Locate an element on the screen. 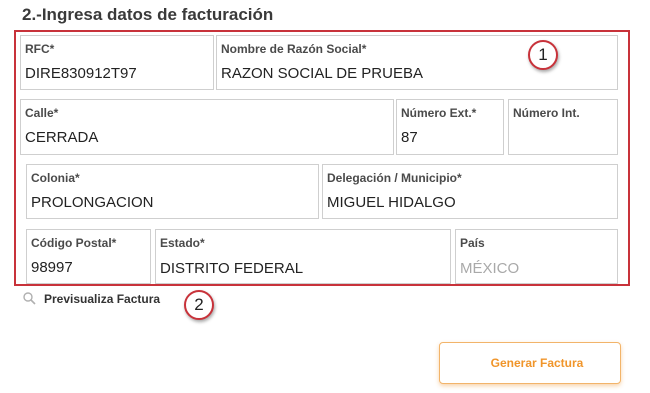 This screenshot has width=650, height=393. numero-ext-label: Número Ext.* is located at coordinates (439, 113).